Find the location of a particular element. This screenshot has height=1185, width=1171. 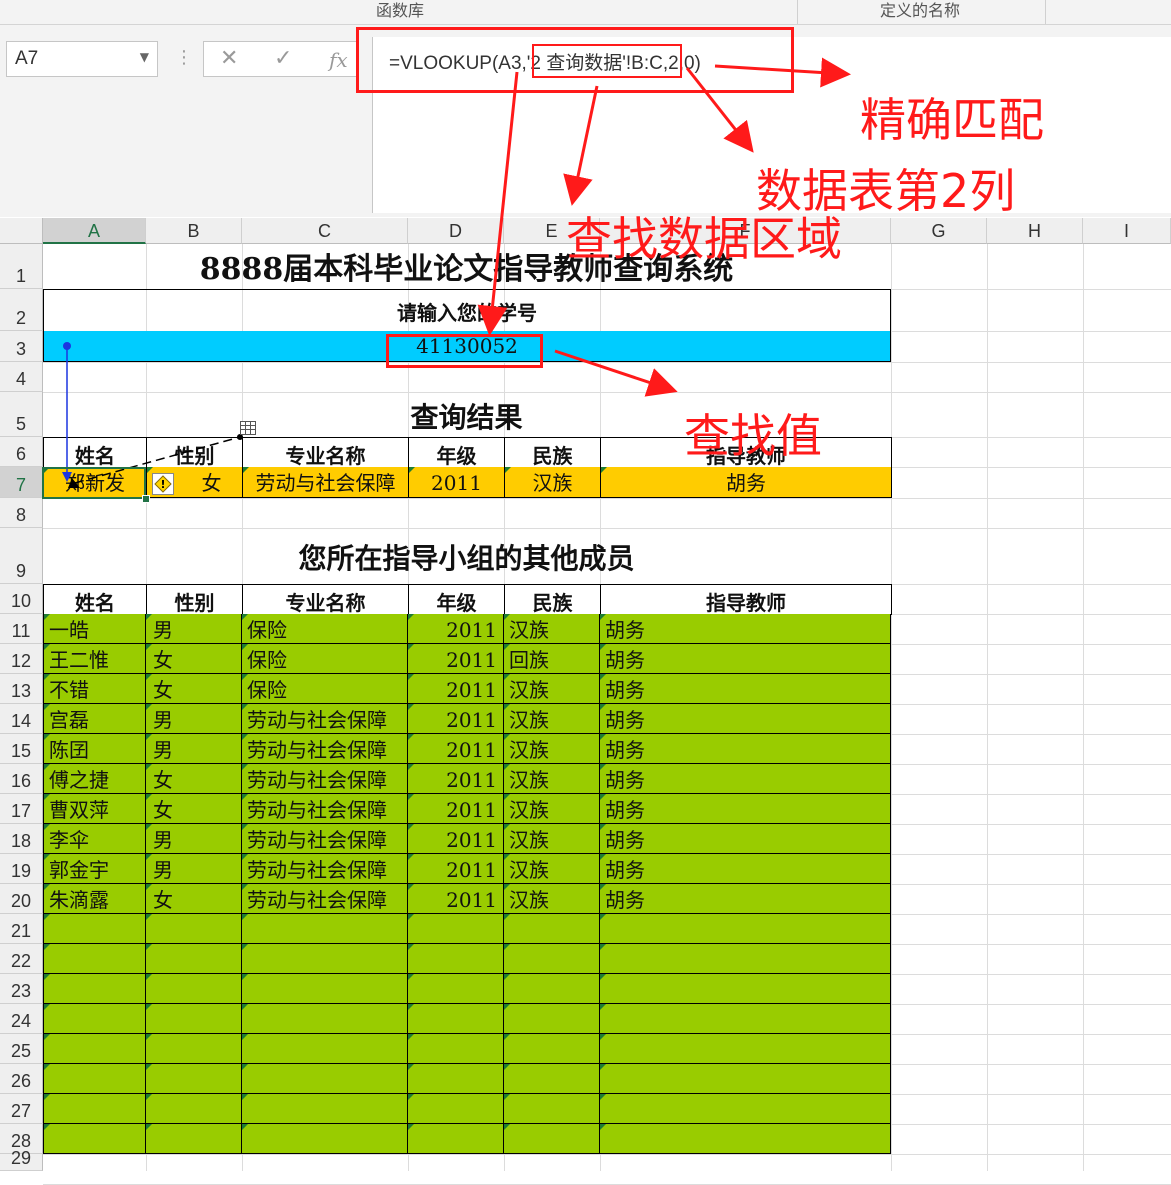

group-title: 您所在指导小组的其他成员 is located at coordinates (466, 556).